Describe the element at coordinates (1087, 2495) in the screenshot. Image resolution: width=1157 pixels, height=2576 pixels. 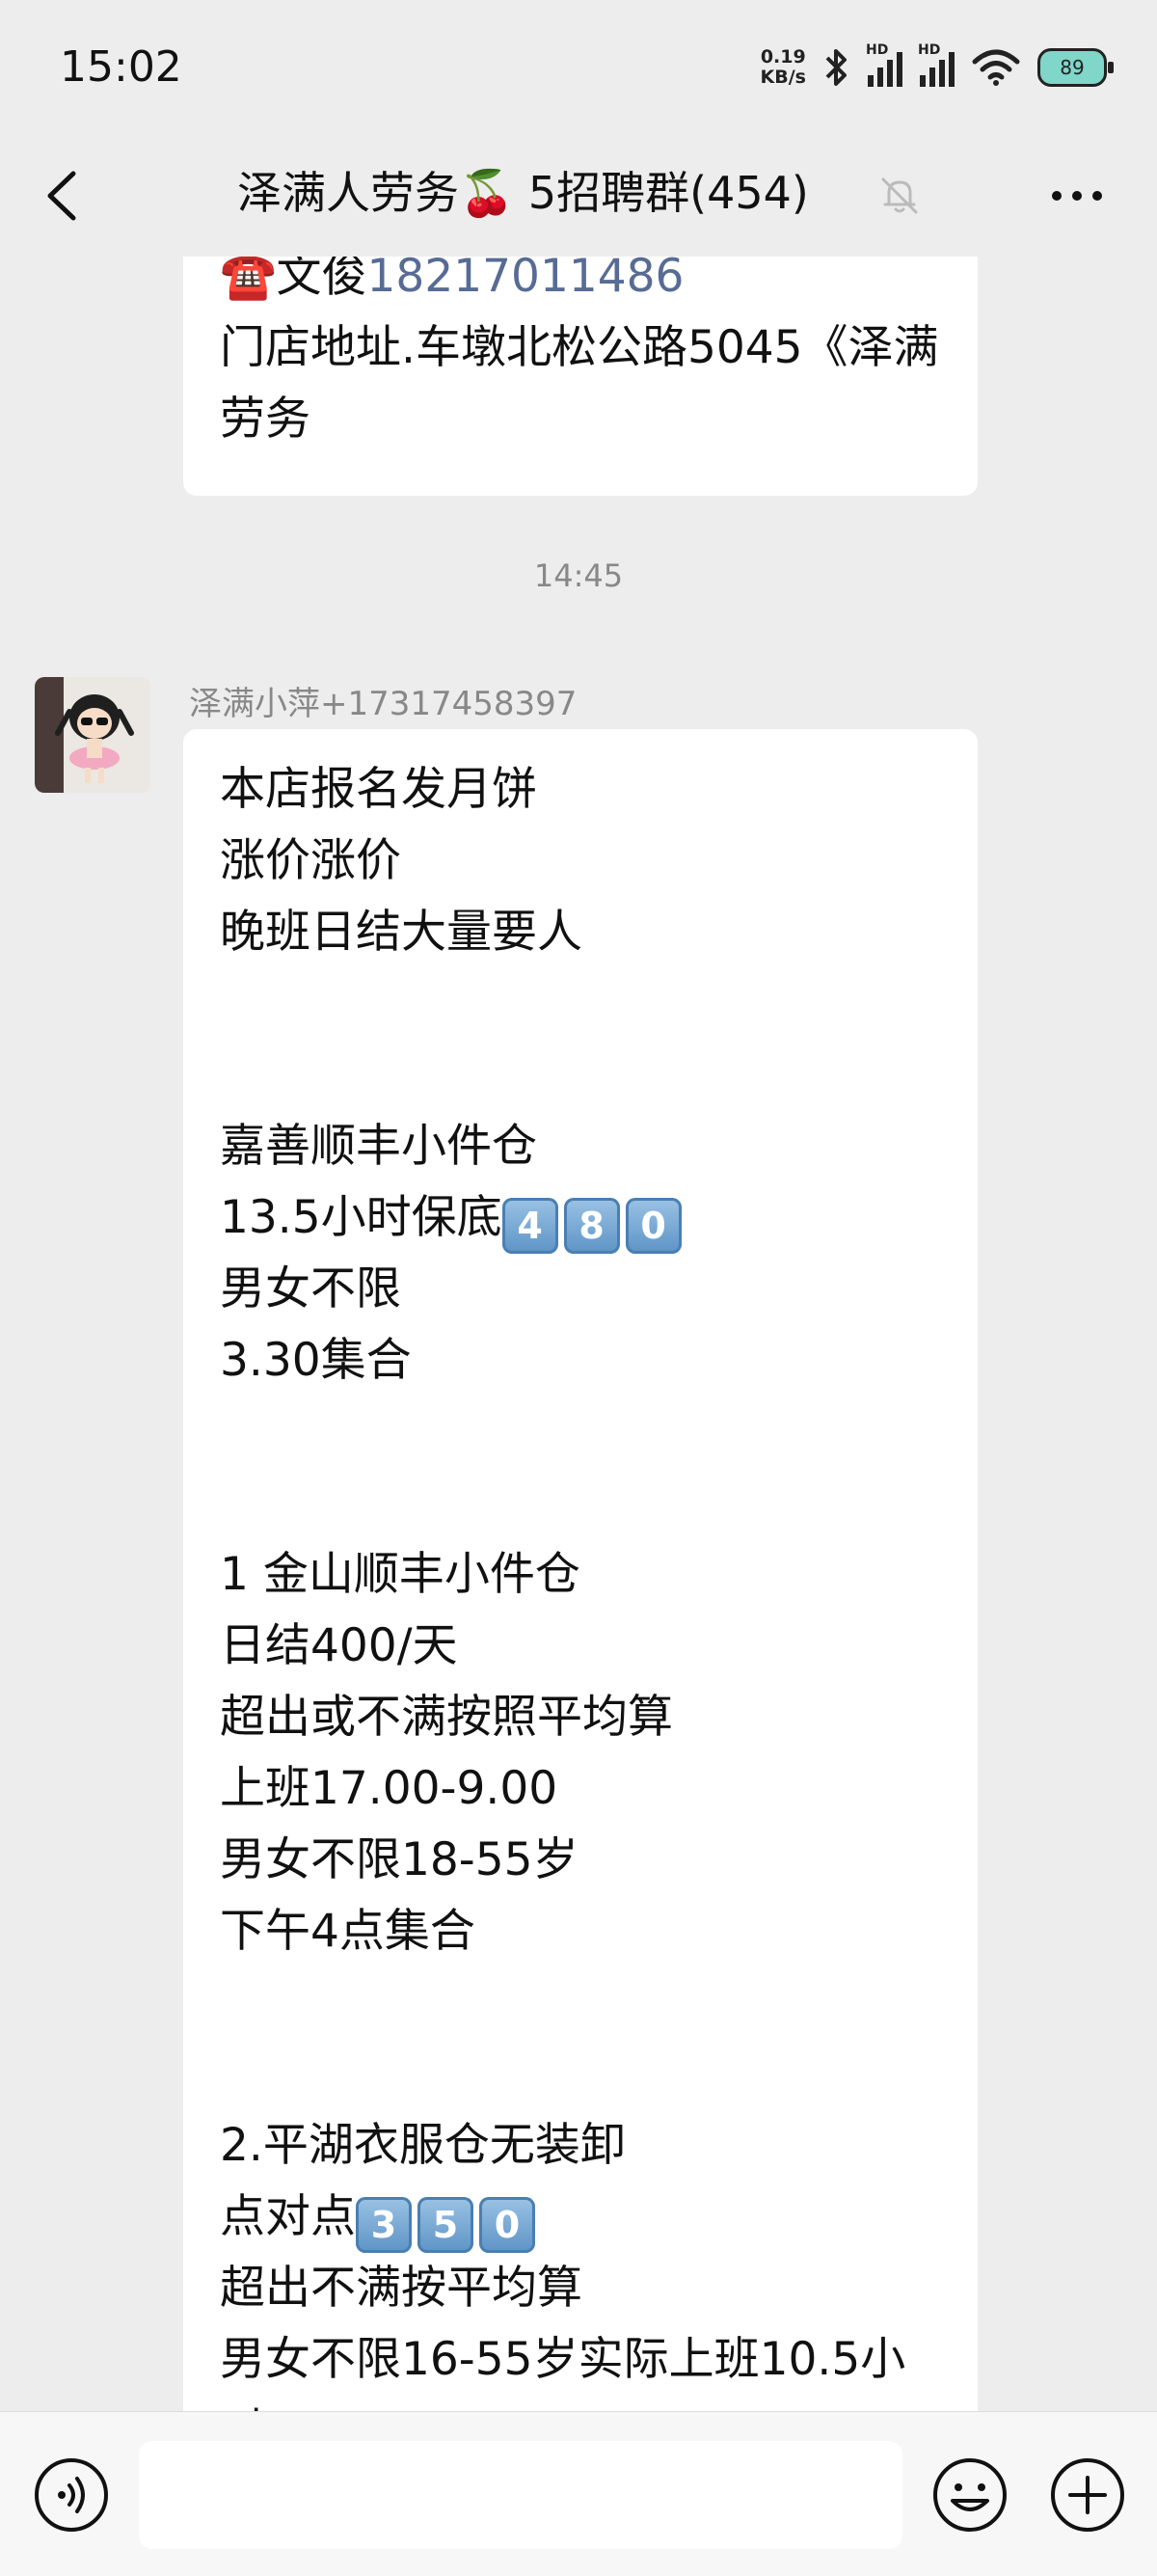
I see `plus-icon` at that location.